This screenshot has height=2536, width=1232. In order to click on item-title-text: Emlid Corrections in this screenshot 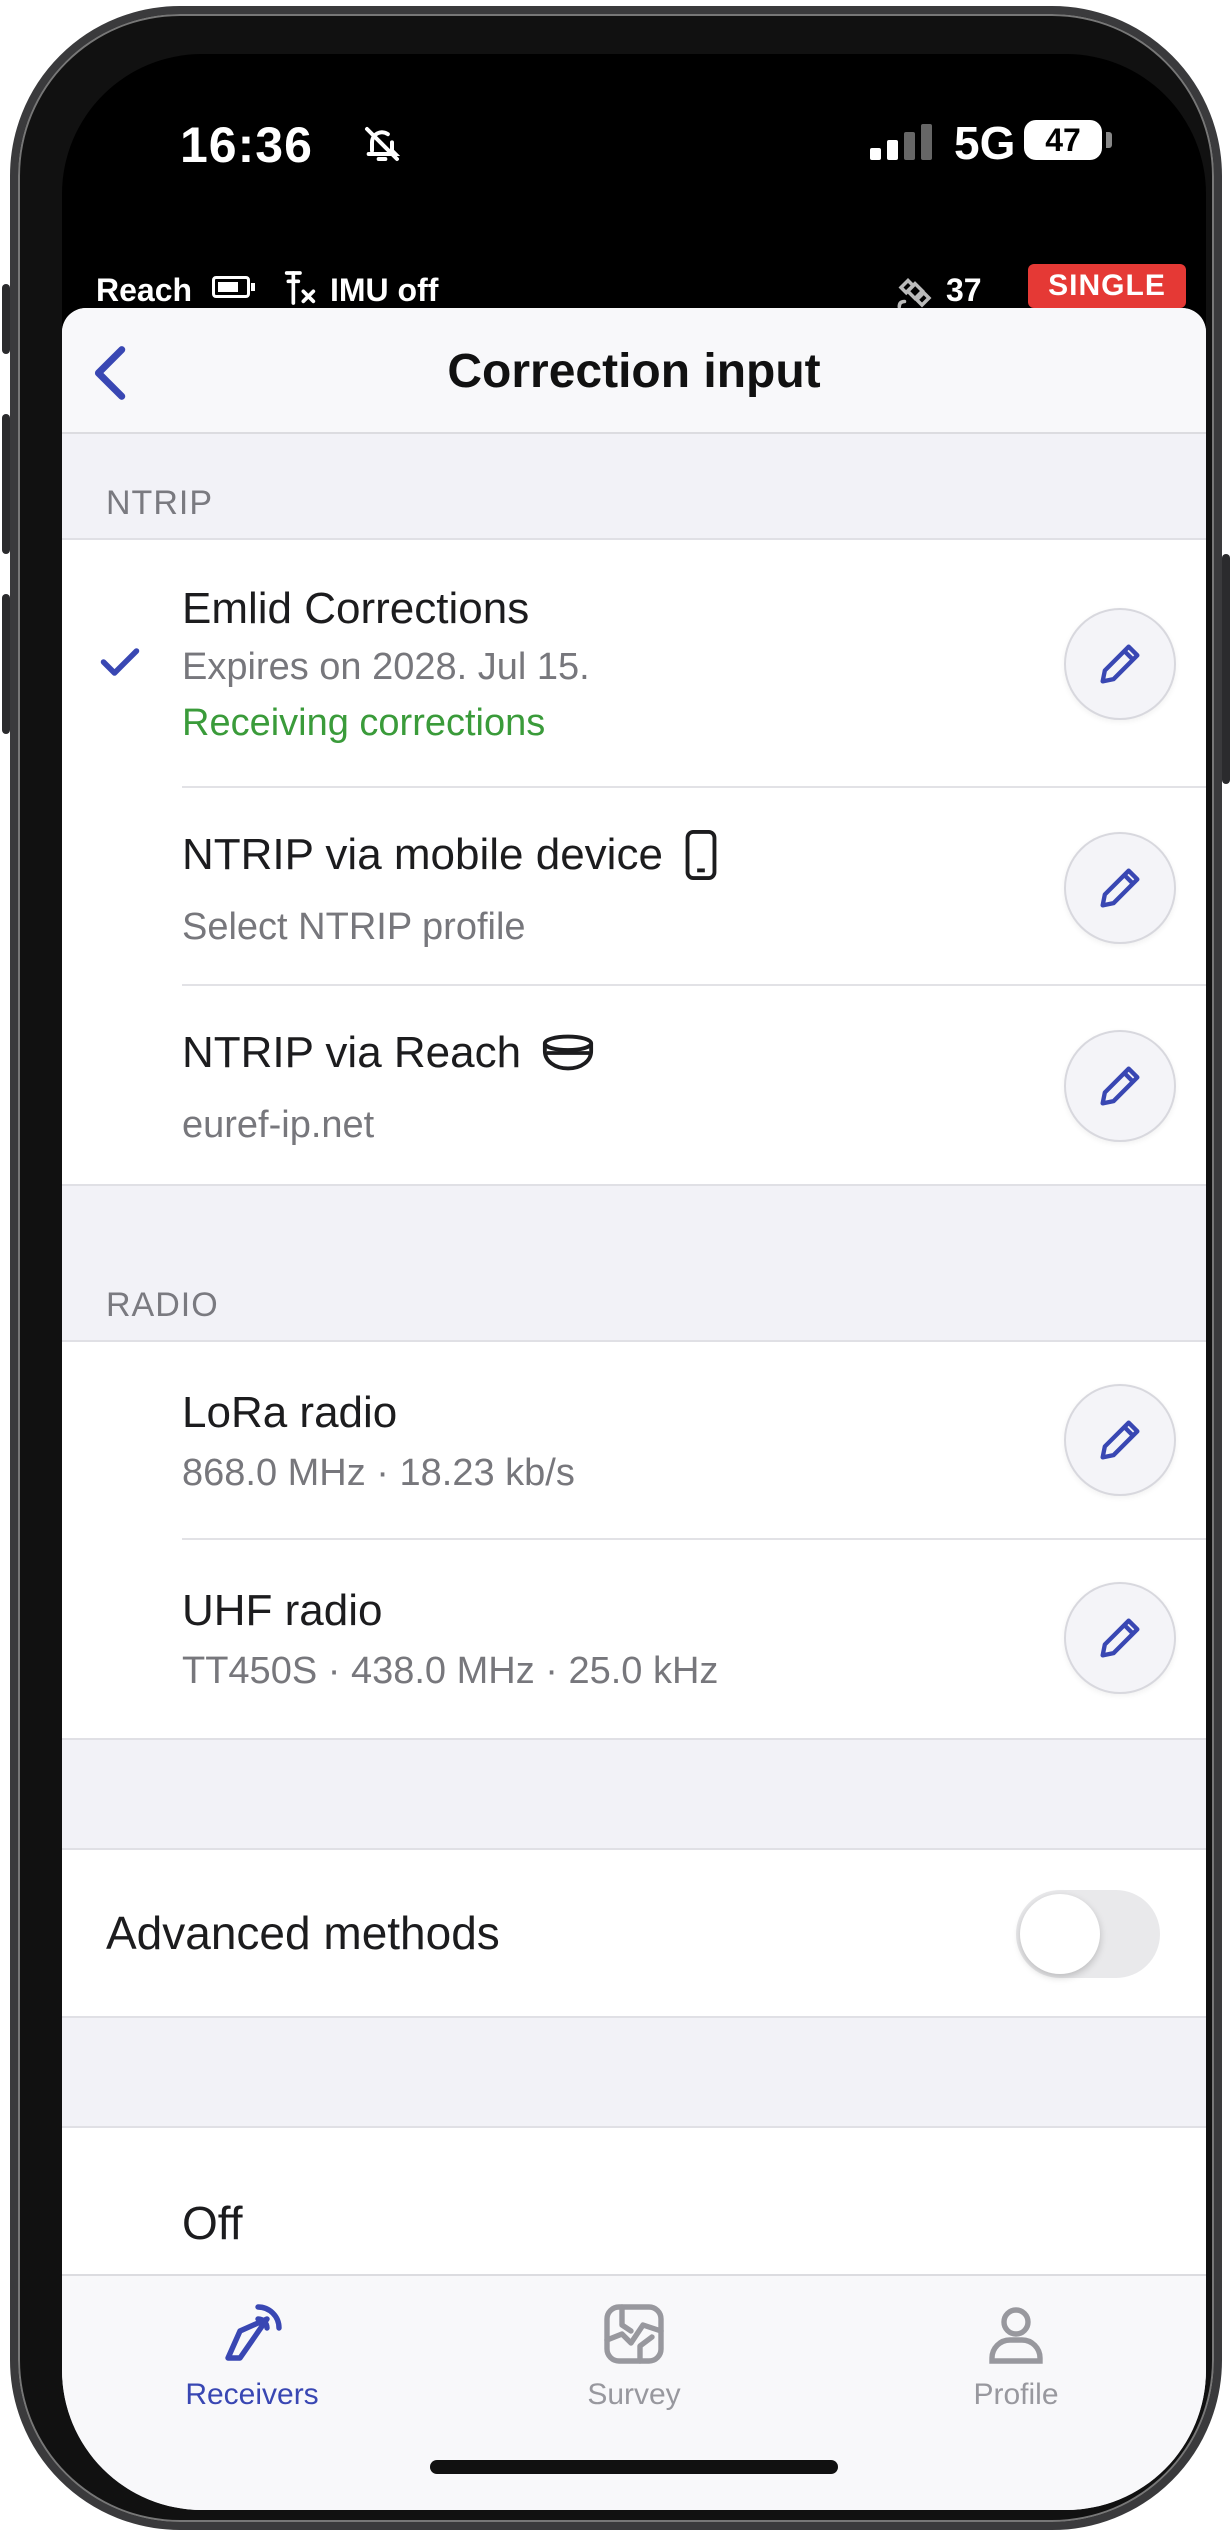, I will do `click(356, 608)`.